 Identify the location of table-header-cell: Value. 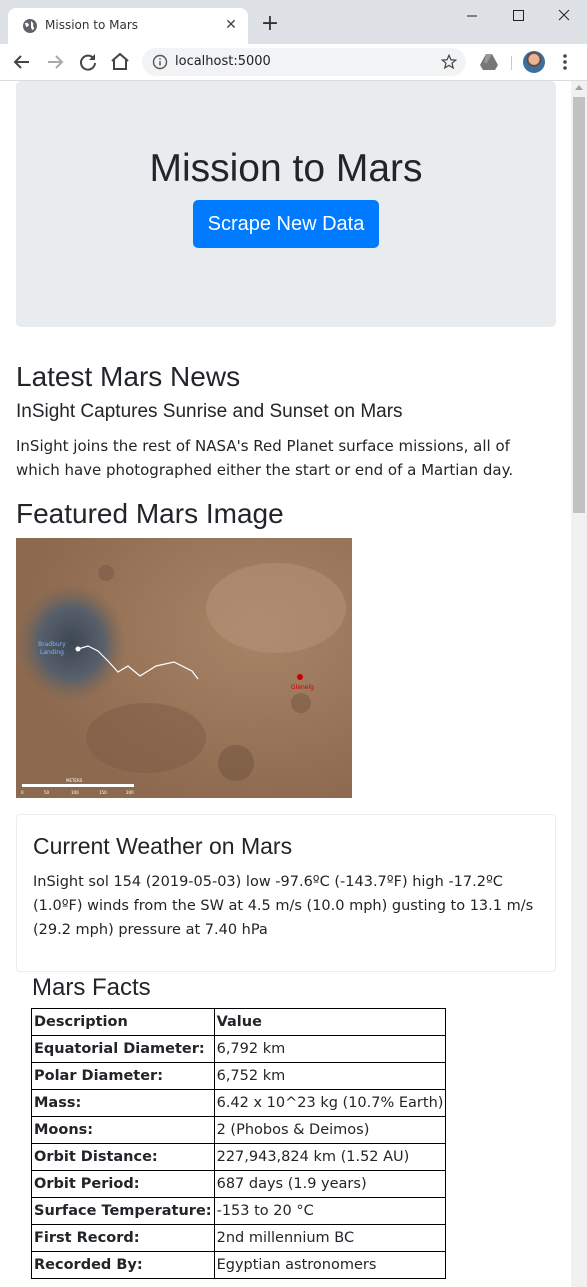
(330, 1022).